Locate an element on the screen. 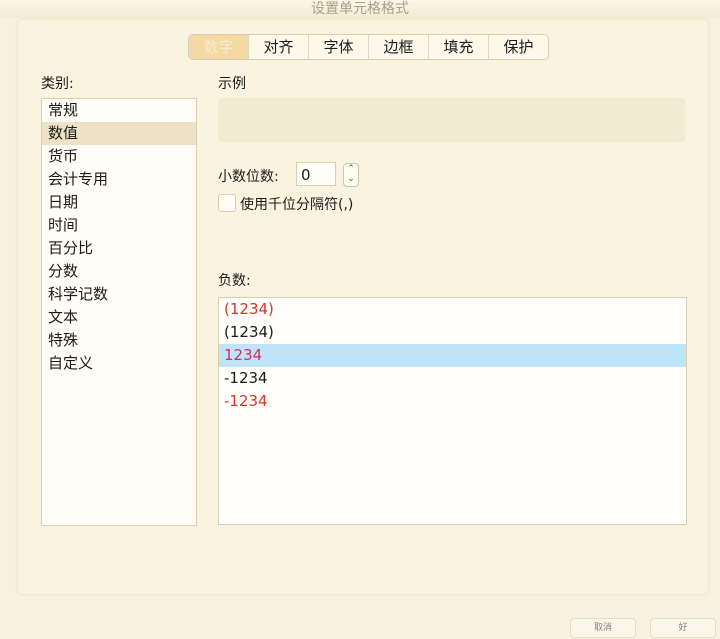 The height and width of the screenshot is (639, 720). decimal-places-label: 小数位数: is located at coordinates (248, 177).